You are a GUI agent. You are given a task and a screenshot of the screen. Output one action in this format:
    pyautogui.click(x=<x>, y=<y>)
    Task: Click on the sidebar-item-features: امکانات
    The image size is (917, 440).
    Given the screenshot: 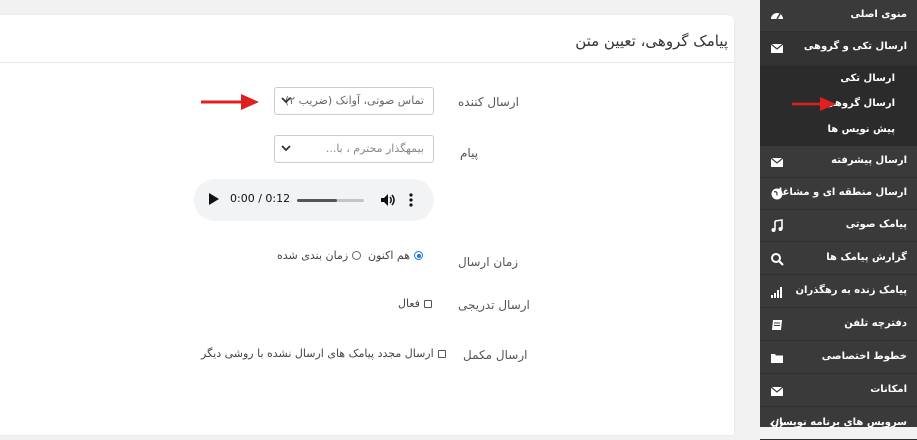 What is the action you would take?
    pyautogui.click(x=838, y=391)
    